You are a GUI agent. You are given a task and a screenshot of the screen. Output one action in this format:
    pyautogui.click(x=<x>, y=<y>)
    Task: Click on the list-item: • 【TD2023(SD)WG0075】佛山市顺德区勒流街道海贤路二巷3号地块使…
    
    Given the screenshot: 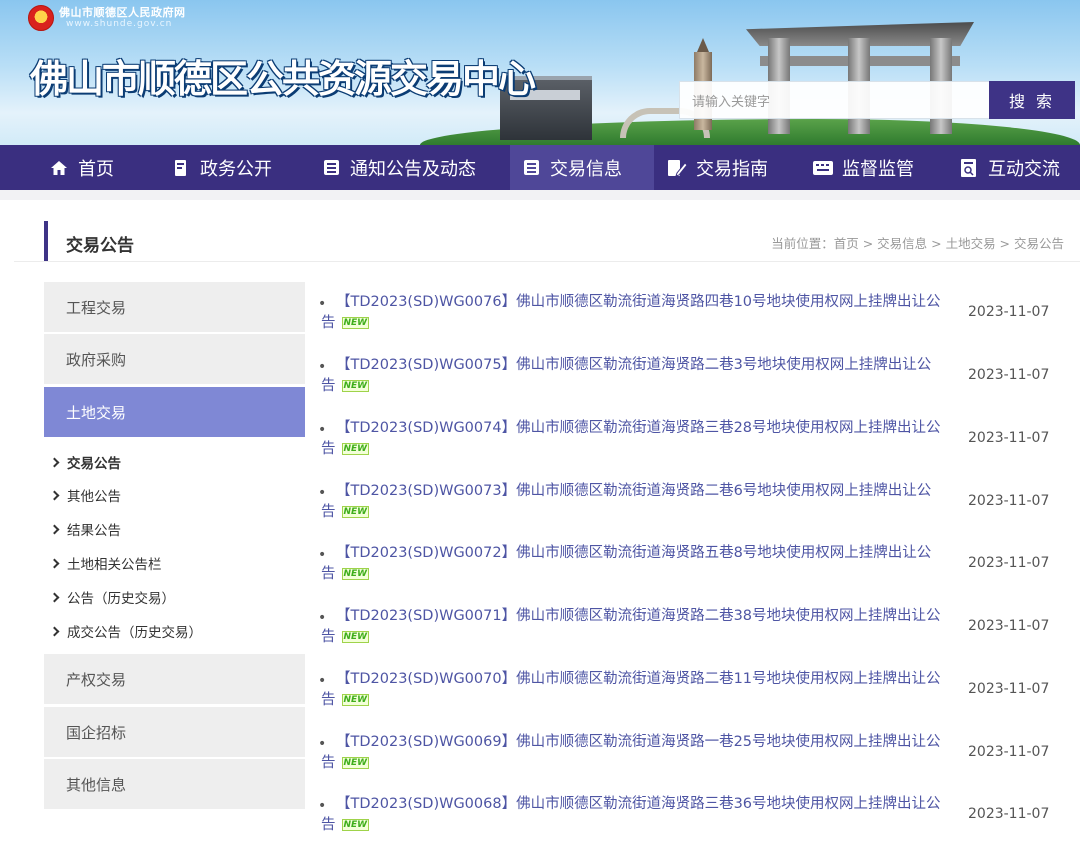 What is the action you would take?
    pyautogui.click(x=699, y=385)
    